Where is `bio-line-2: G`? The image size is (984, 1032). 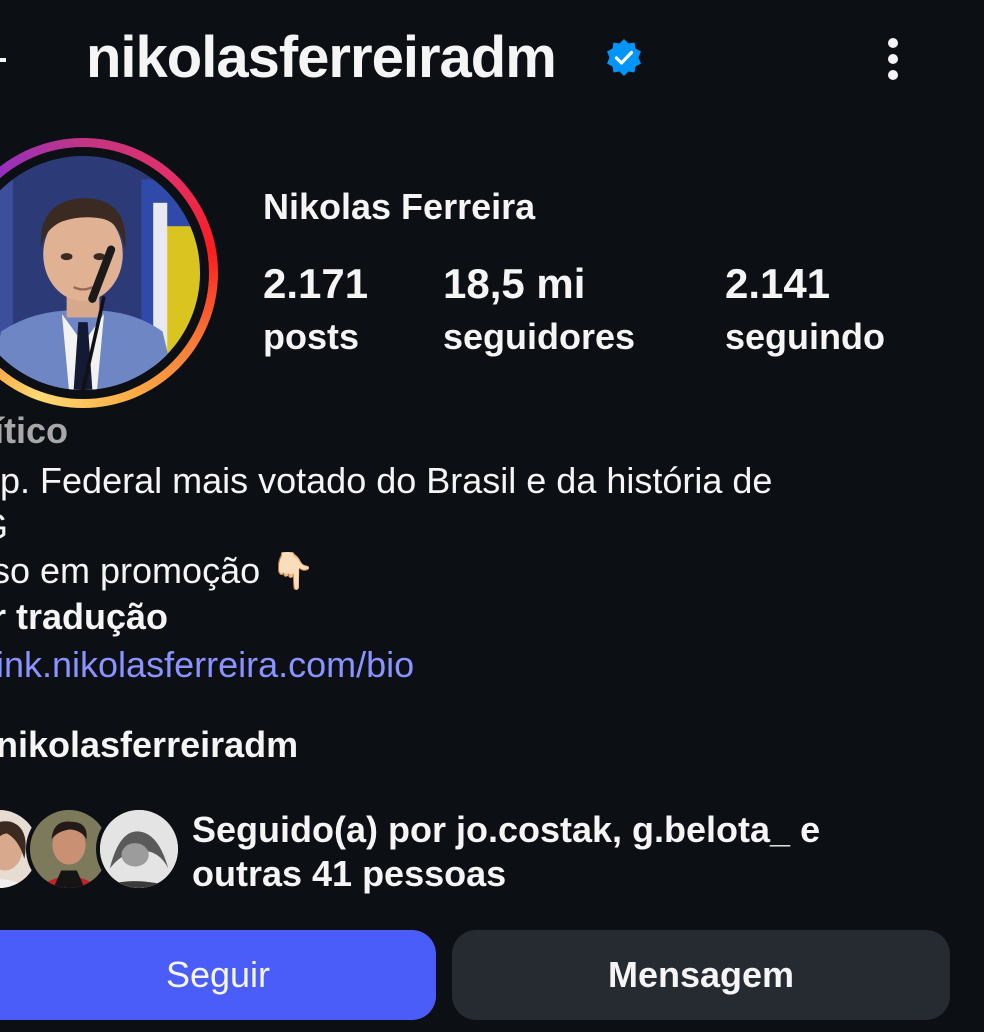
bio-line-2: G is located at coordinates (4, 527).